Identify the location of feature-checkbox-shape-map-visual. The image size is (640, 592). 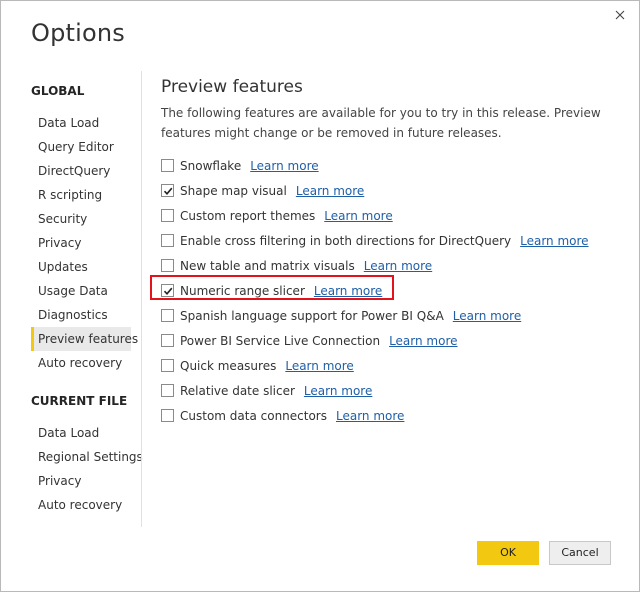
(167, 190).